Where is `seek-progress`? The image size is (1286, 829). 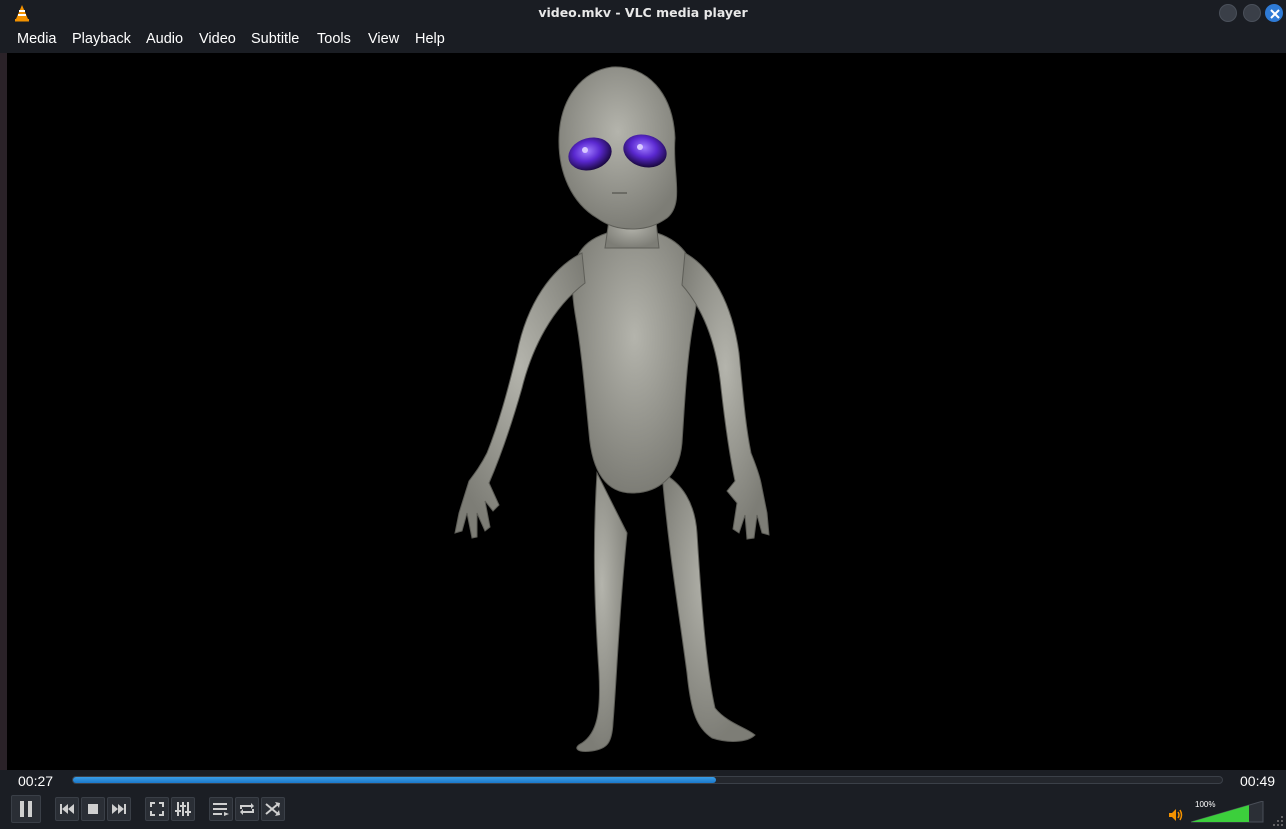
seek-progress is located at coordinates (395, 780).